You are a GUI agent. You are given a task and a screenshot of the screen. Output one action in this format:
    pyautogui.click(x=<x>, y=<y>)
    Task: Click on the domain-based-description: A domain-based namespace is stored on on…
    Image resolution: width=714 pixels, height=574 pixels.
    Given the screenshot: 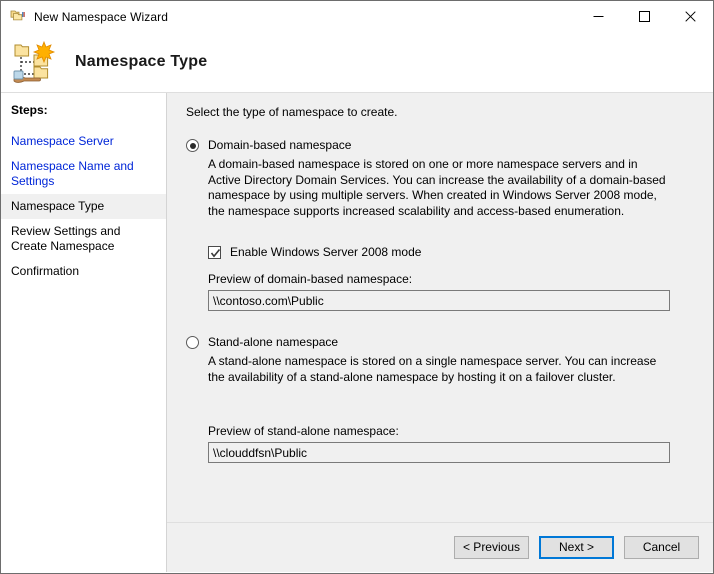 What is the action you would take?
    pyautogui.click(x=437, y=187)
    